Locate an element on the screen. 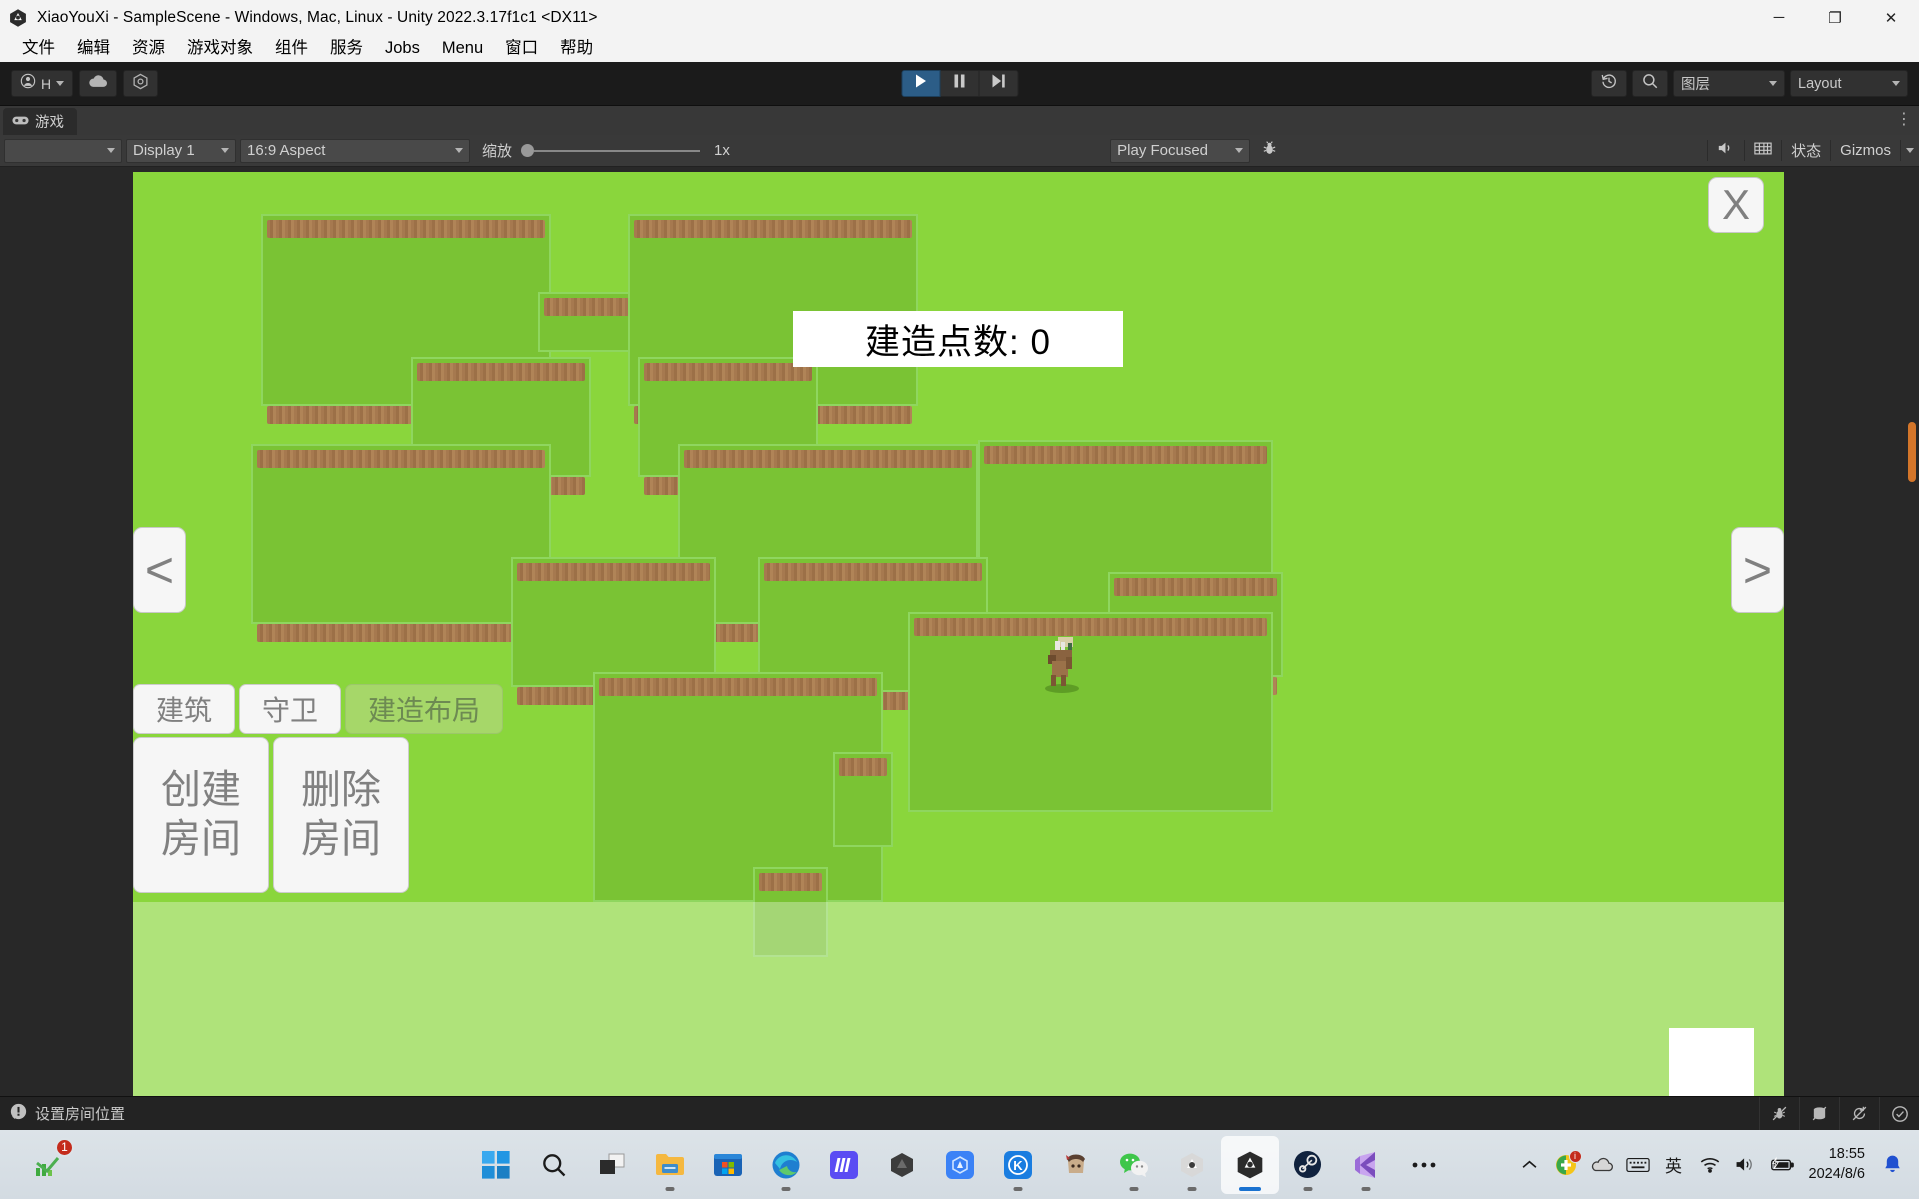 This screenshot has height=1199, width=1919. stats-button: 状态 is located at coordinates (1806, 151).